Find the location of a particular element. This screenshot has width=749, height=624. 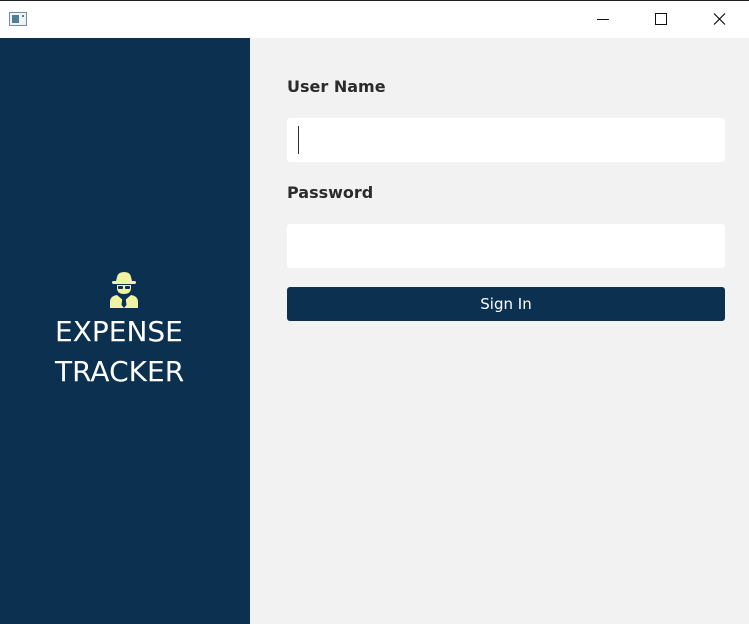

title-bar is located at coordinates (374, 19).